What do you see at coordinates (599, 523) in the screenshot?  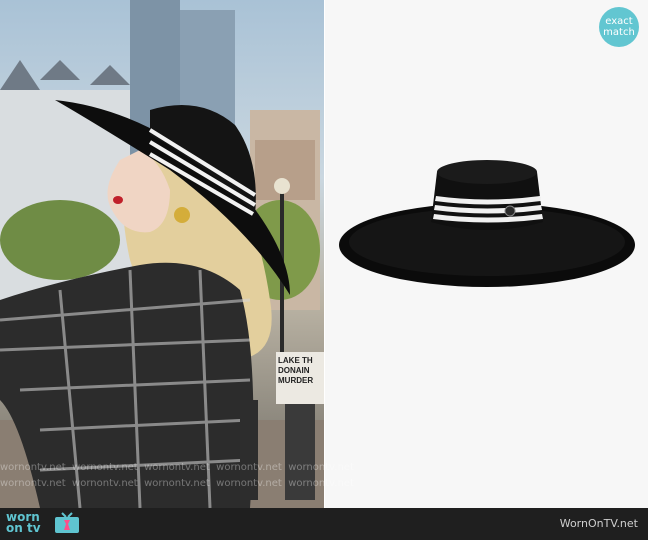 I see `site-url: WornOnTV.net` at bounding box center [599, 523].